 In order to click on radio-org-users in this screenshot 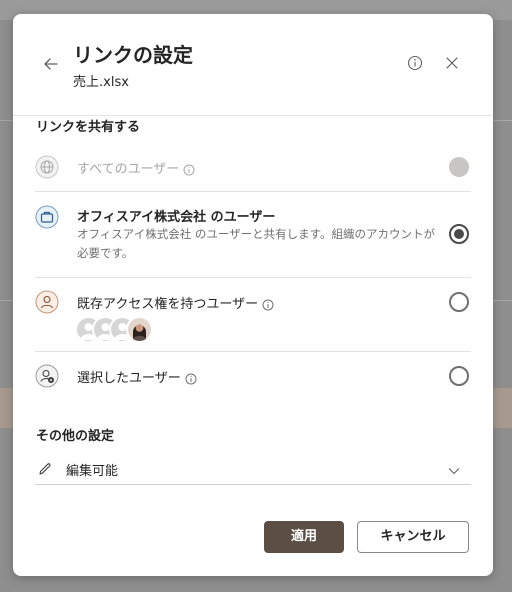, I will do `click(459, 234)`.